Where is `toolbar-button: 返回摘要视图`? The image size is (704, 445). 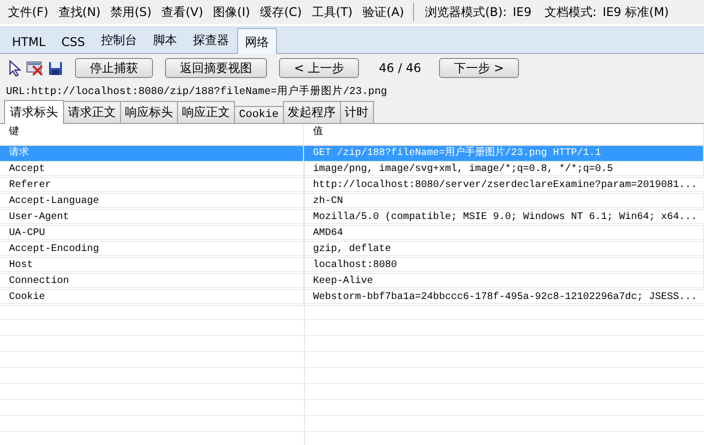
toolbar-button: 返回摘要视图 is located at coordinates (216, 68).